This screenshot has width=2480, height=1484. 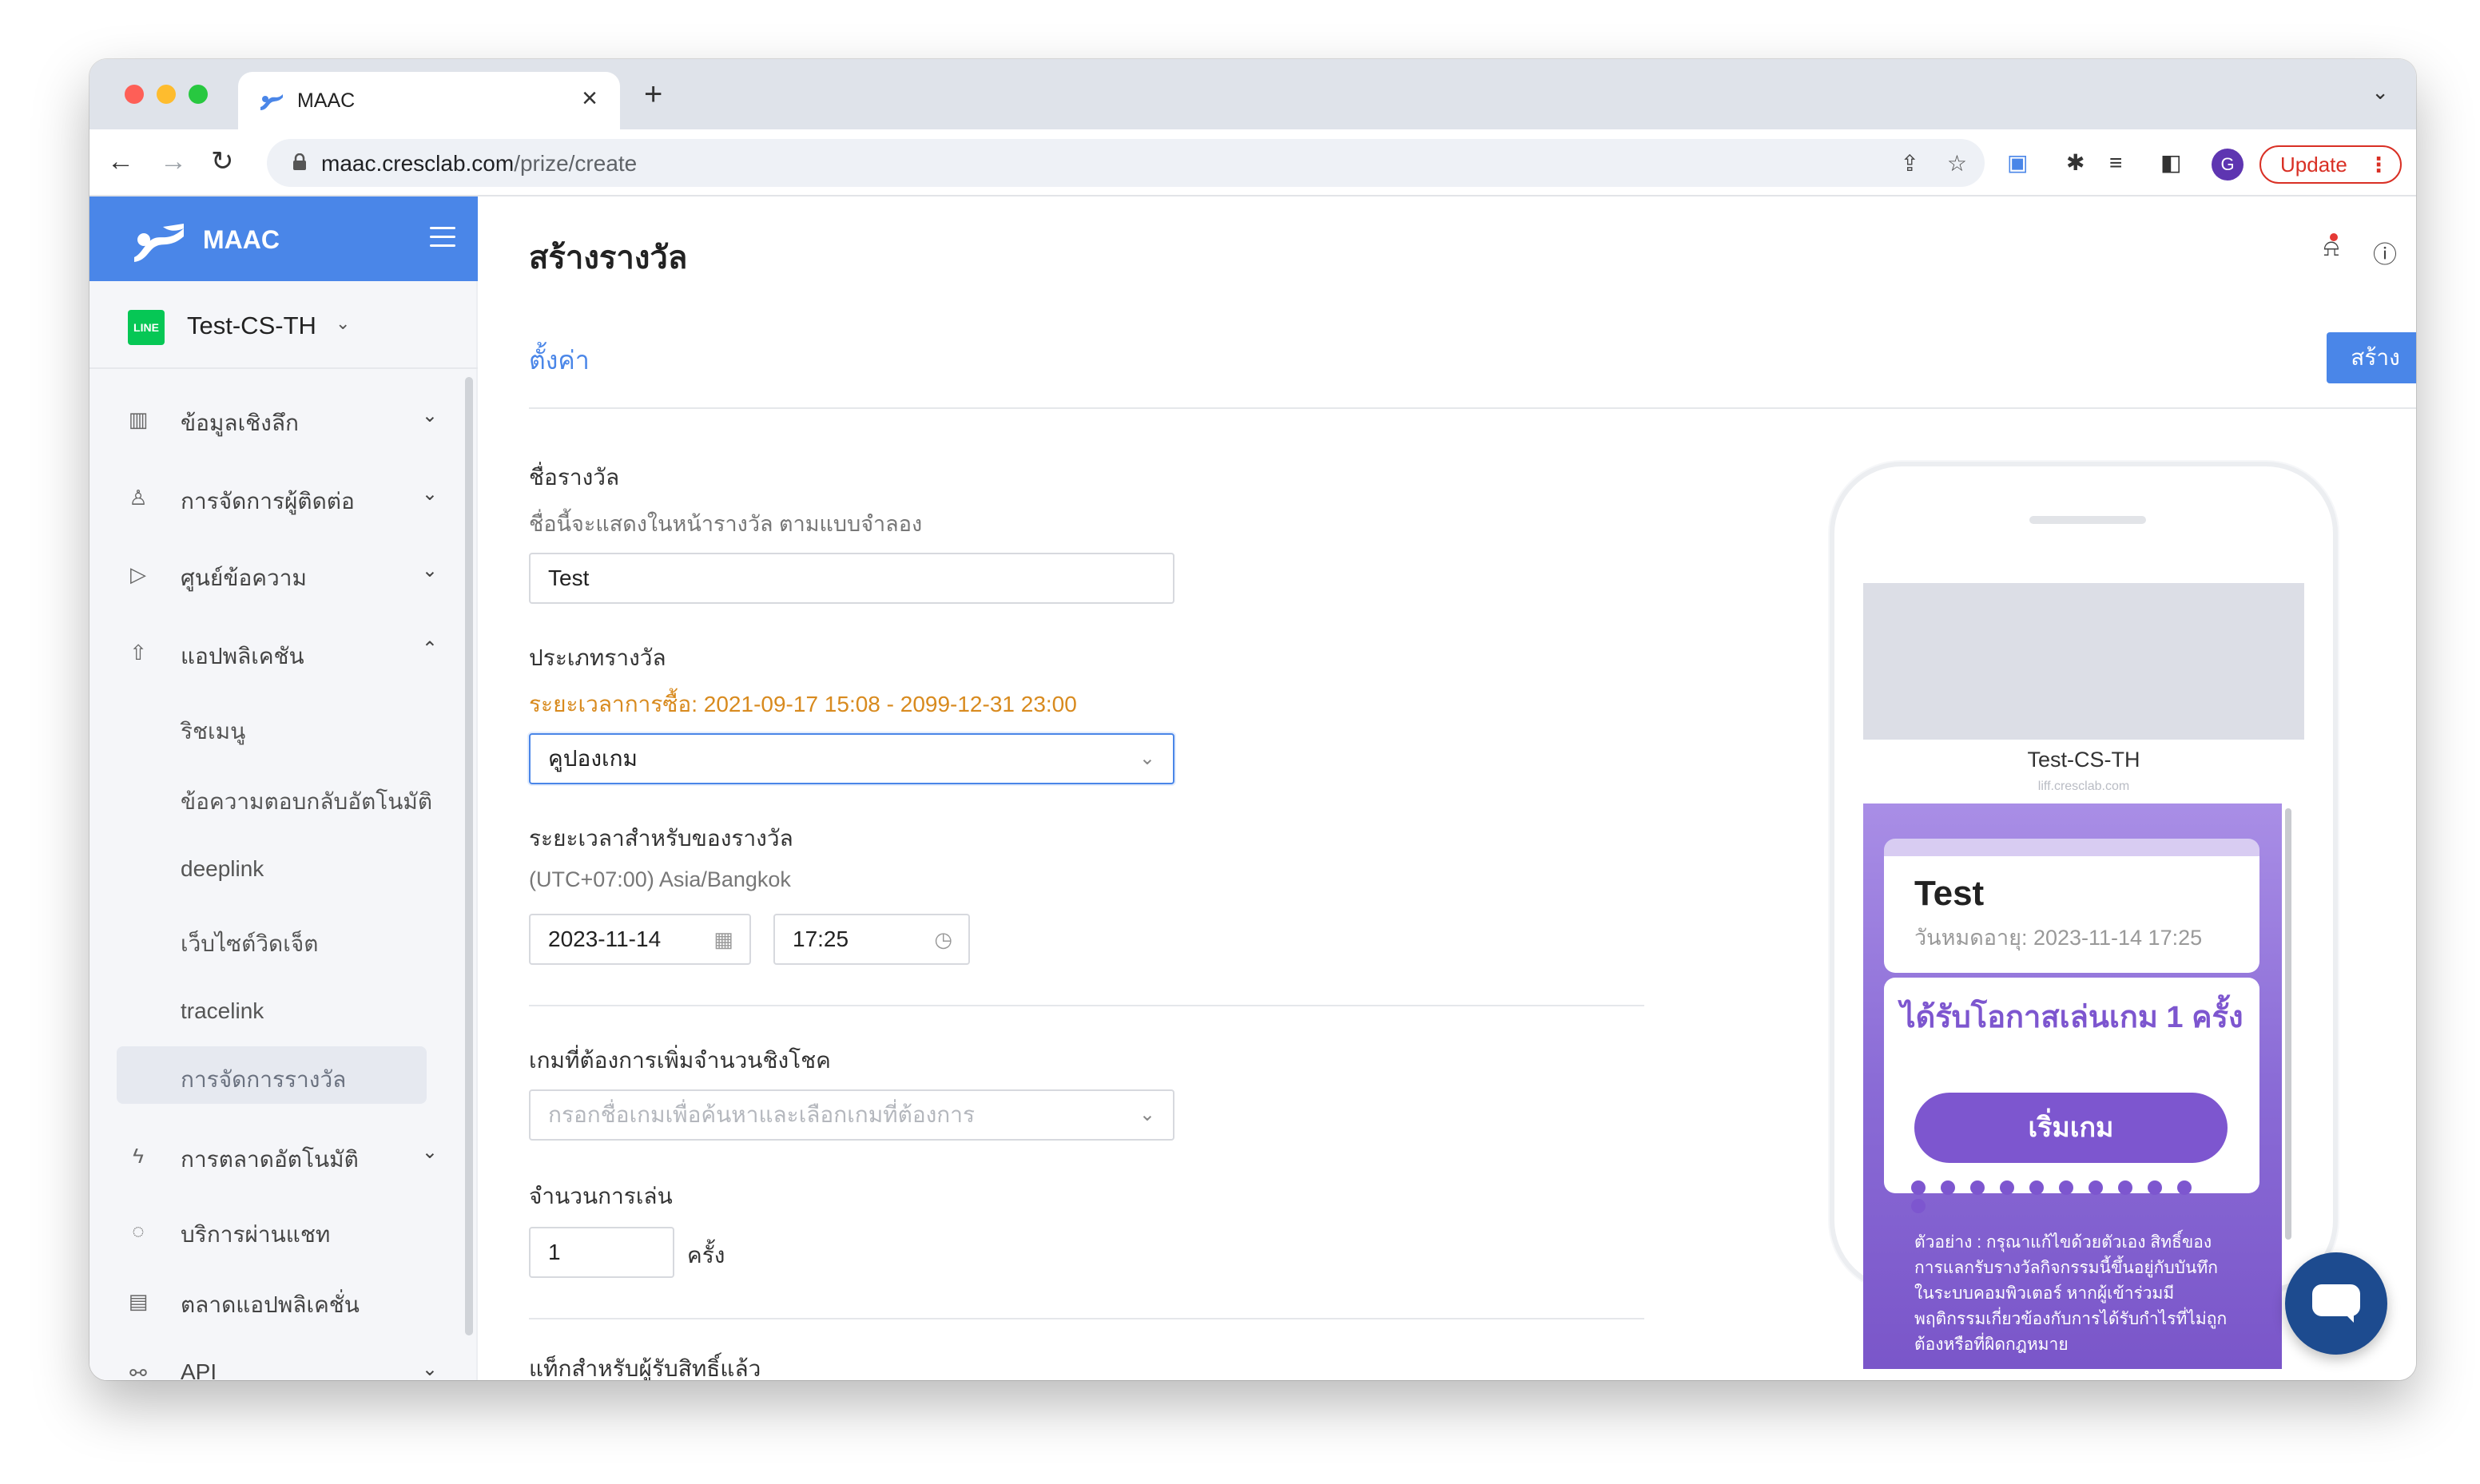 I want to click on back-arrow-icon: ←, so click(x=121, y=161).